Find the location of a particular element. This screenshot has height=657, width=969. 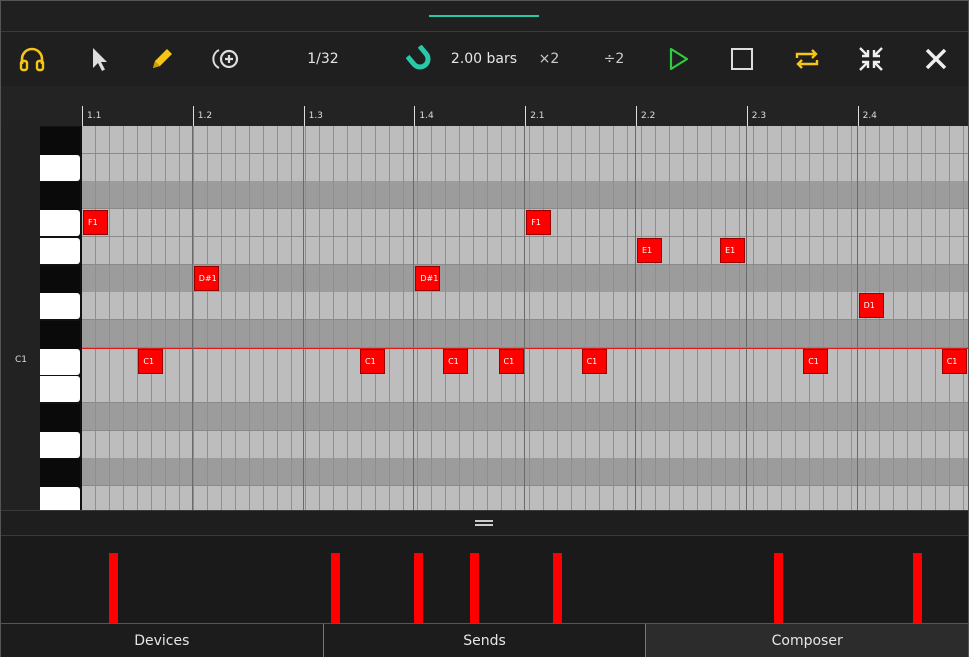

collapse-icon is located at coordinates (871, 59).